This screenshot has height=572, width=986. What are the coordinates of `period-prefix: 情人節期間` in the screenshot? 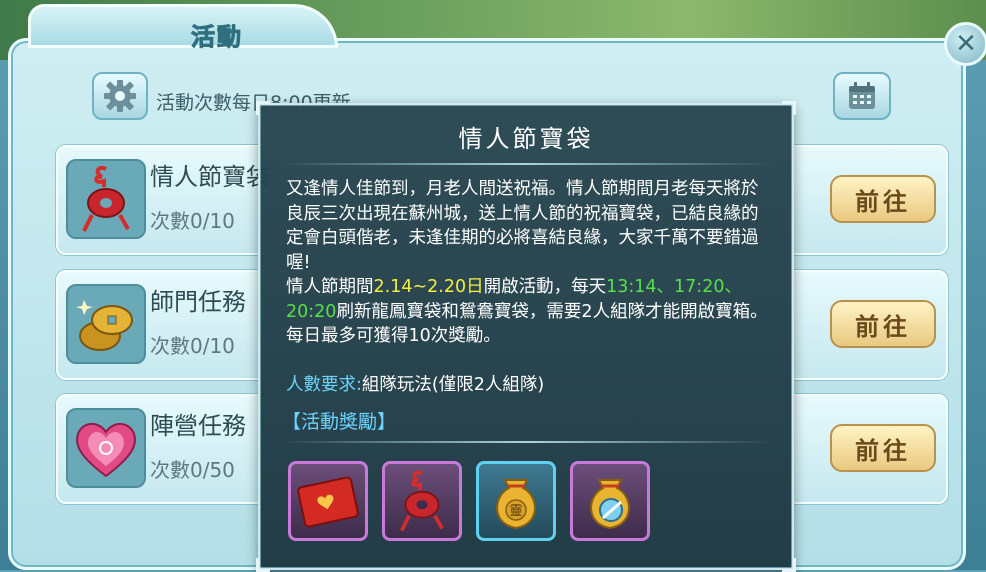 It's located at (330, 287).